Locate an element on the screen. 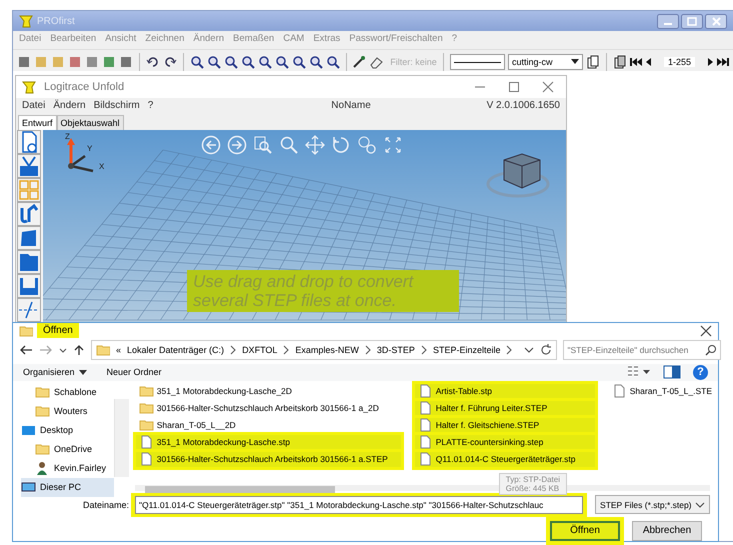 Image resolution: width=733 pixels, height=545 pixels. search-field: "STEP-Einzelteile" durchsuchen is located at coordinates (642, 350).